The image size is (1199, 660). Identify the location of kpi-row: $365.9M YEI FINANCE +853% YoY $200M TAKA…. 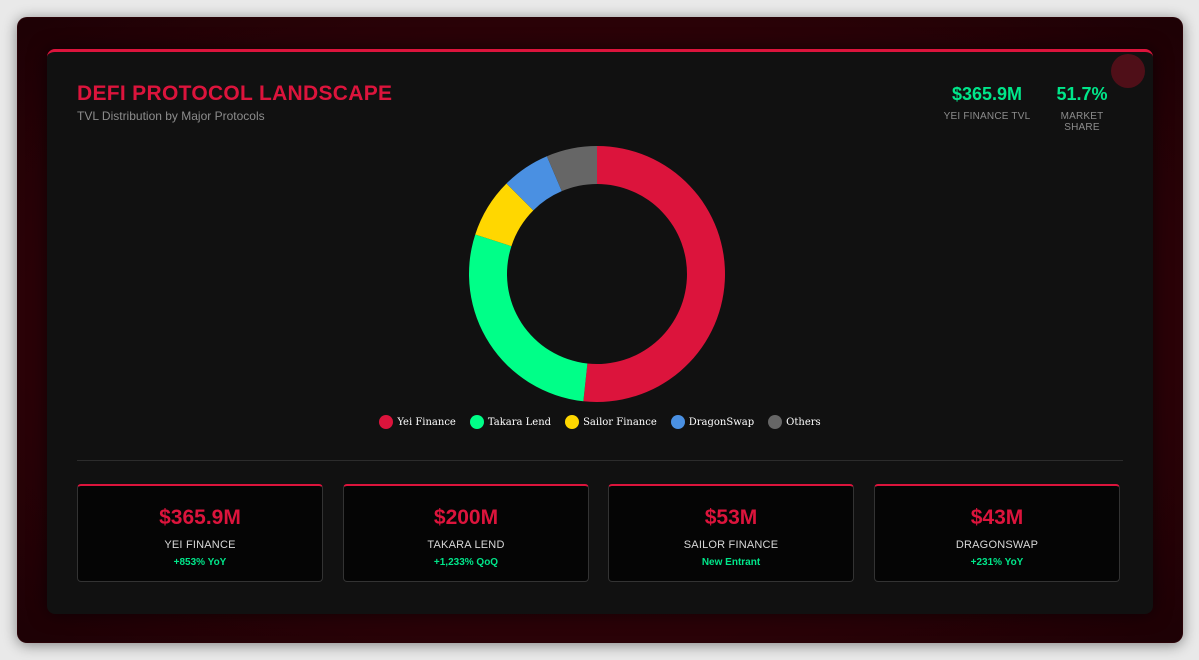
(599, 534).